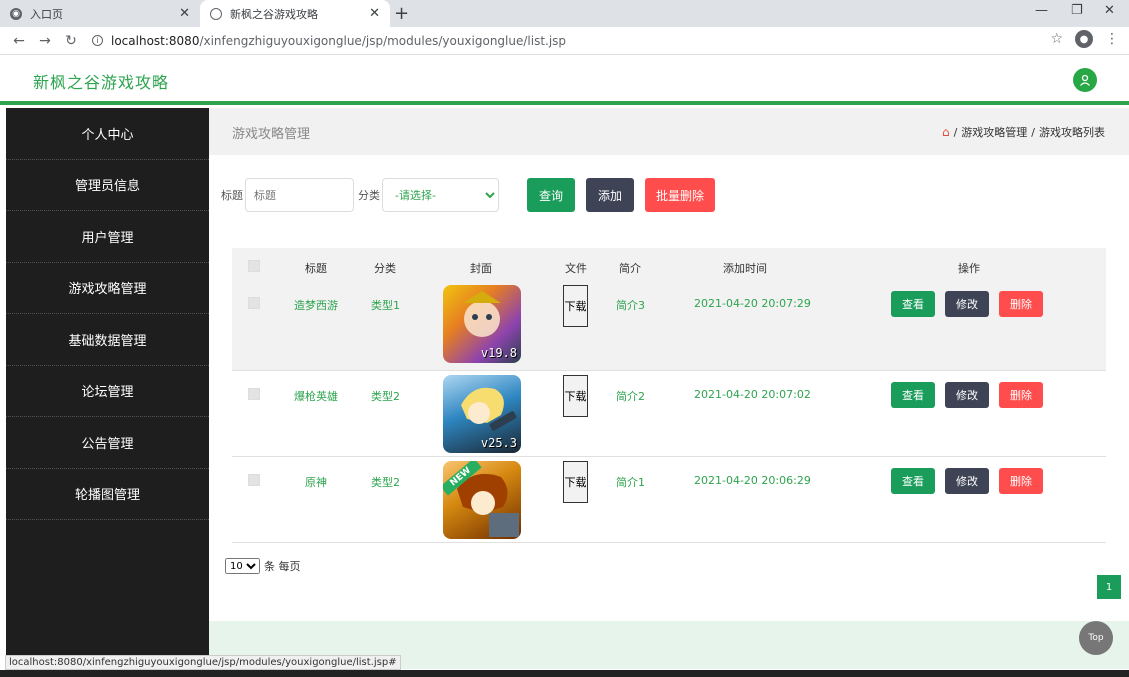 The width and height of the screenshot is (1129, 677). Describe the element at coordinates (482, 414) in the screenshot. I see `cover-image: v25.3` at that location.